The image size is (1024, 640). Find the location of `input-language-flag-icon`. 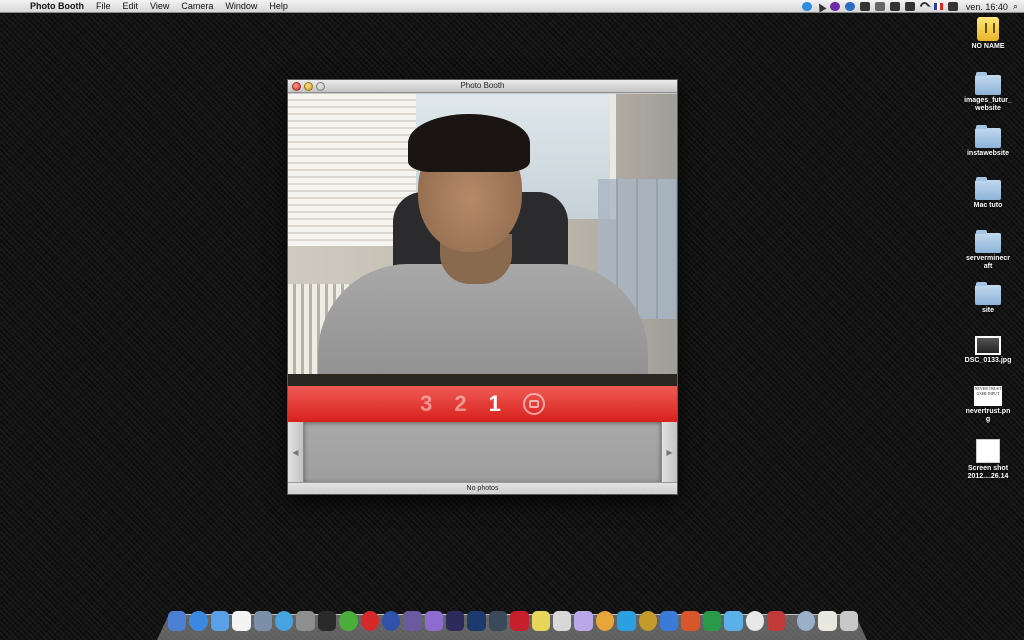

input-language-flag-icon is located at coordinates (938, 6).